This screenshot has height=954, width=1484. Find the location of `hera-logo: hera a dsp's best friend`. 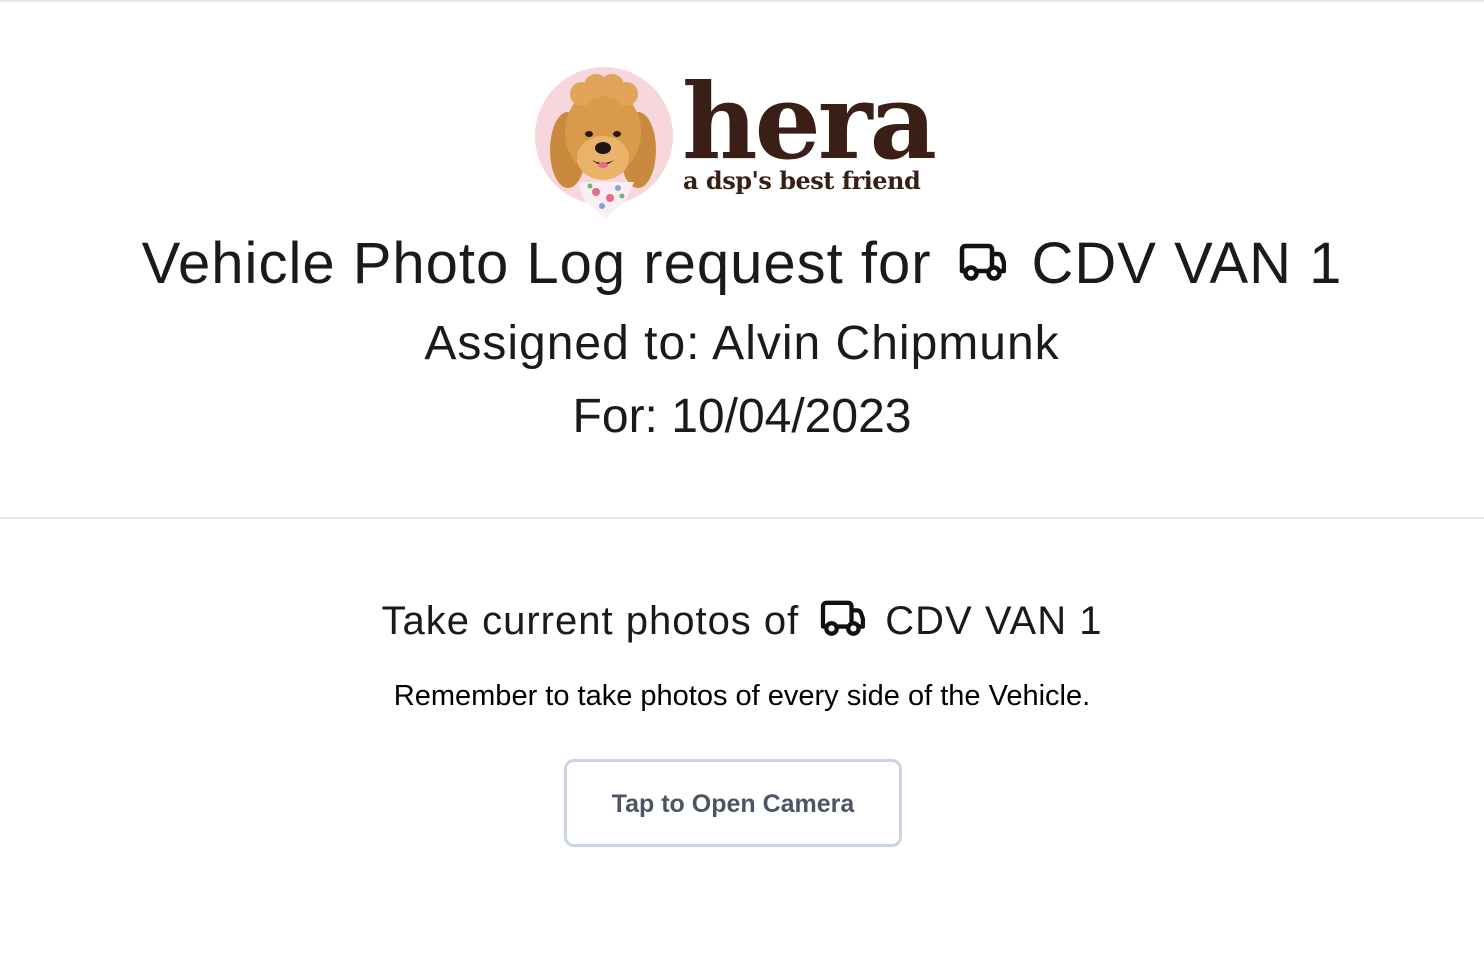

hera-logo: hera a dsp's best friend is located at coordinates (735, 140).